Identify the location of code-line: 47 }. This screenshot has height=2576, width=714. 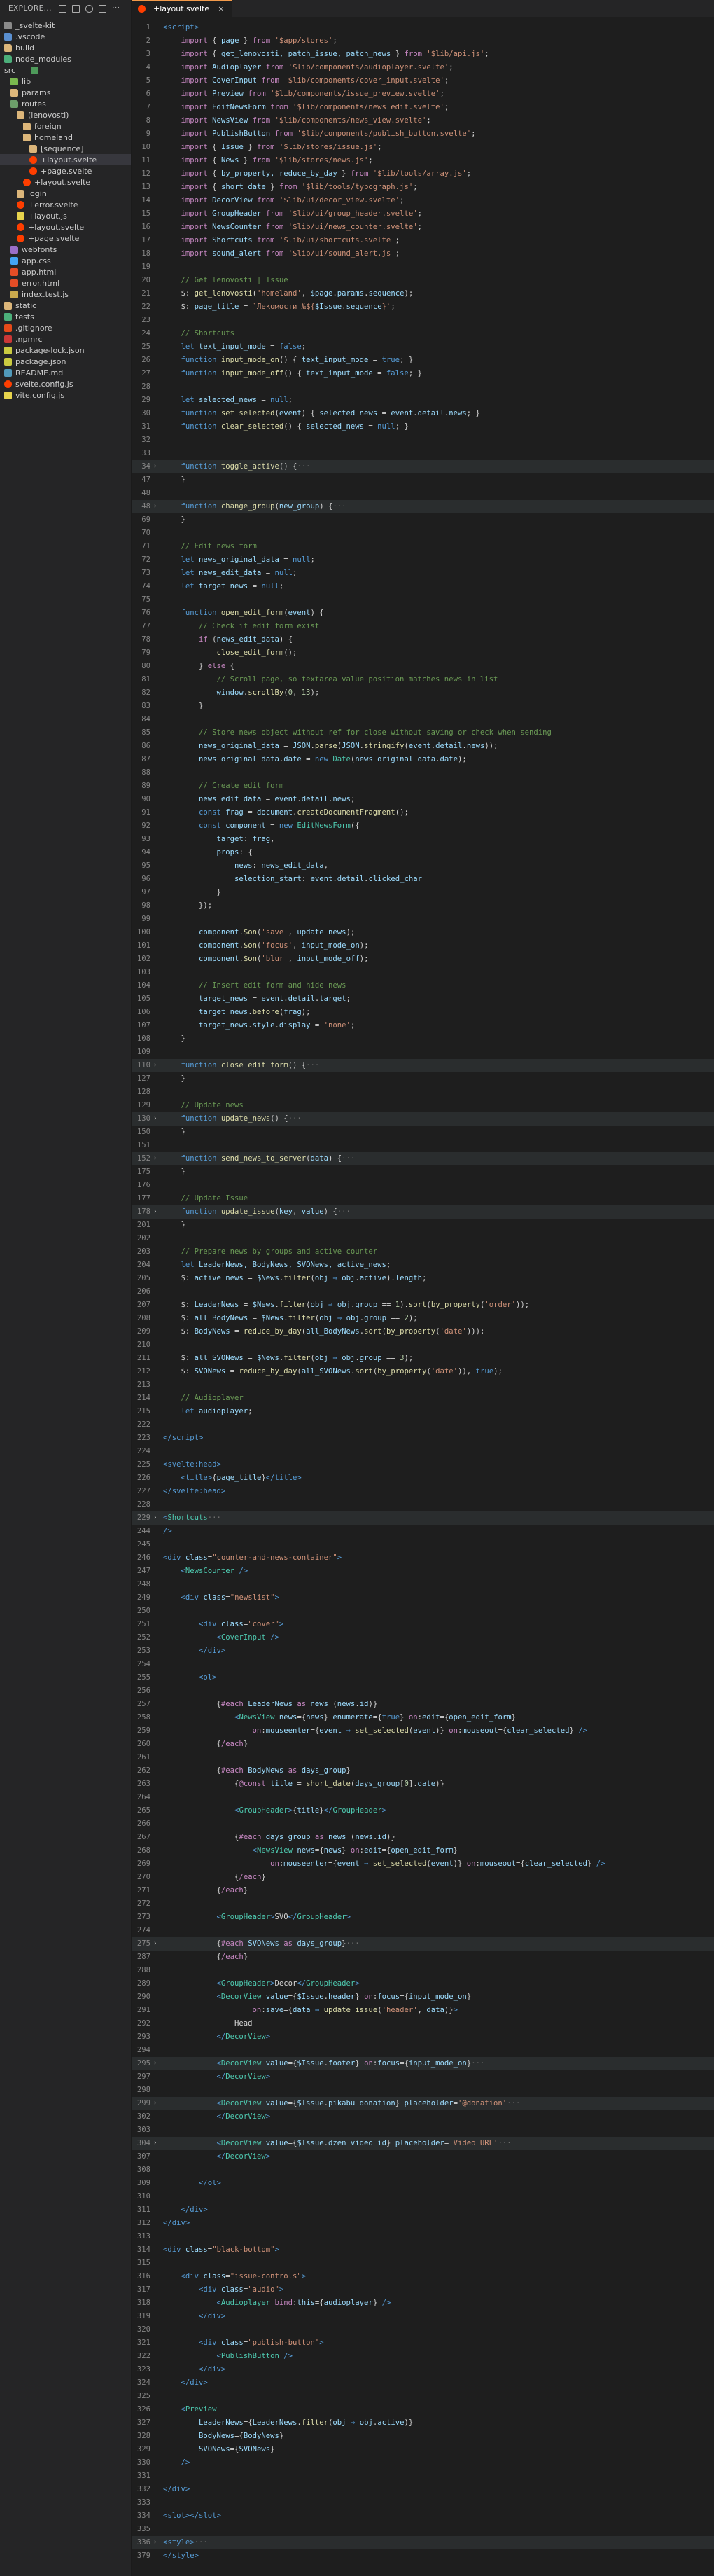
(423, 480).